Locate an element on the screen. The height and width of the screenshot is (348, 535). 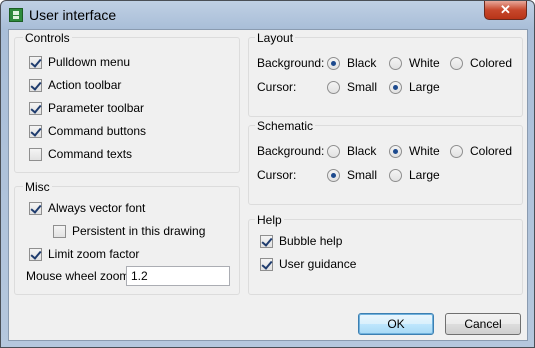
schematic-cursor-label: Cursor: is located at coordinates (277, 175).